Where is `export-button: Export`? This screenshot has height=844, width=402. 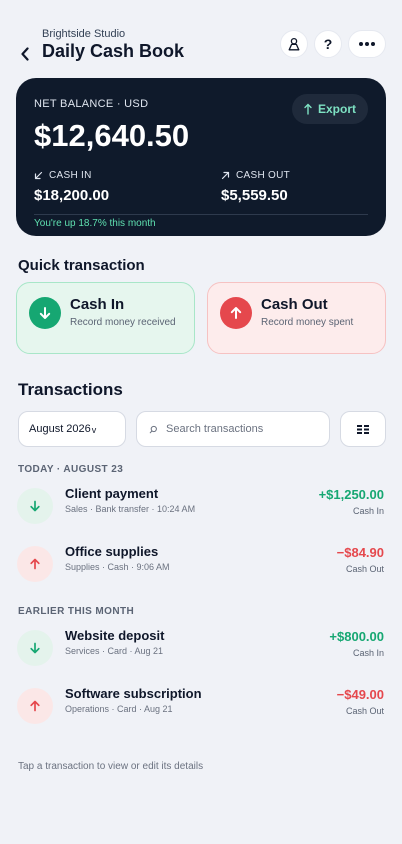
export-button: Export is located at coordinates (330, 109).